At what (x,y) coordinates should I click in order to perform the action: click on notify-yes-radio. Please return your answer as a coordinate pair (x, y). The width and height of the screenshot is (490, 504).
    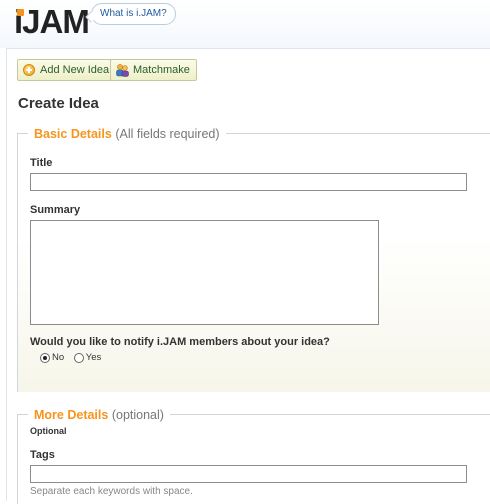
    Looking at the image, I should click on (78, 357).